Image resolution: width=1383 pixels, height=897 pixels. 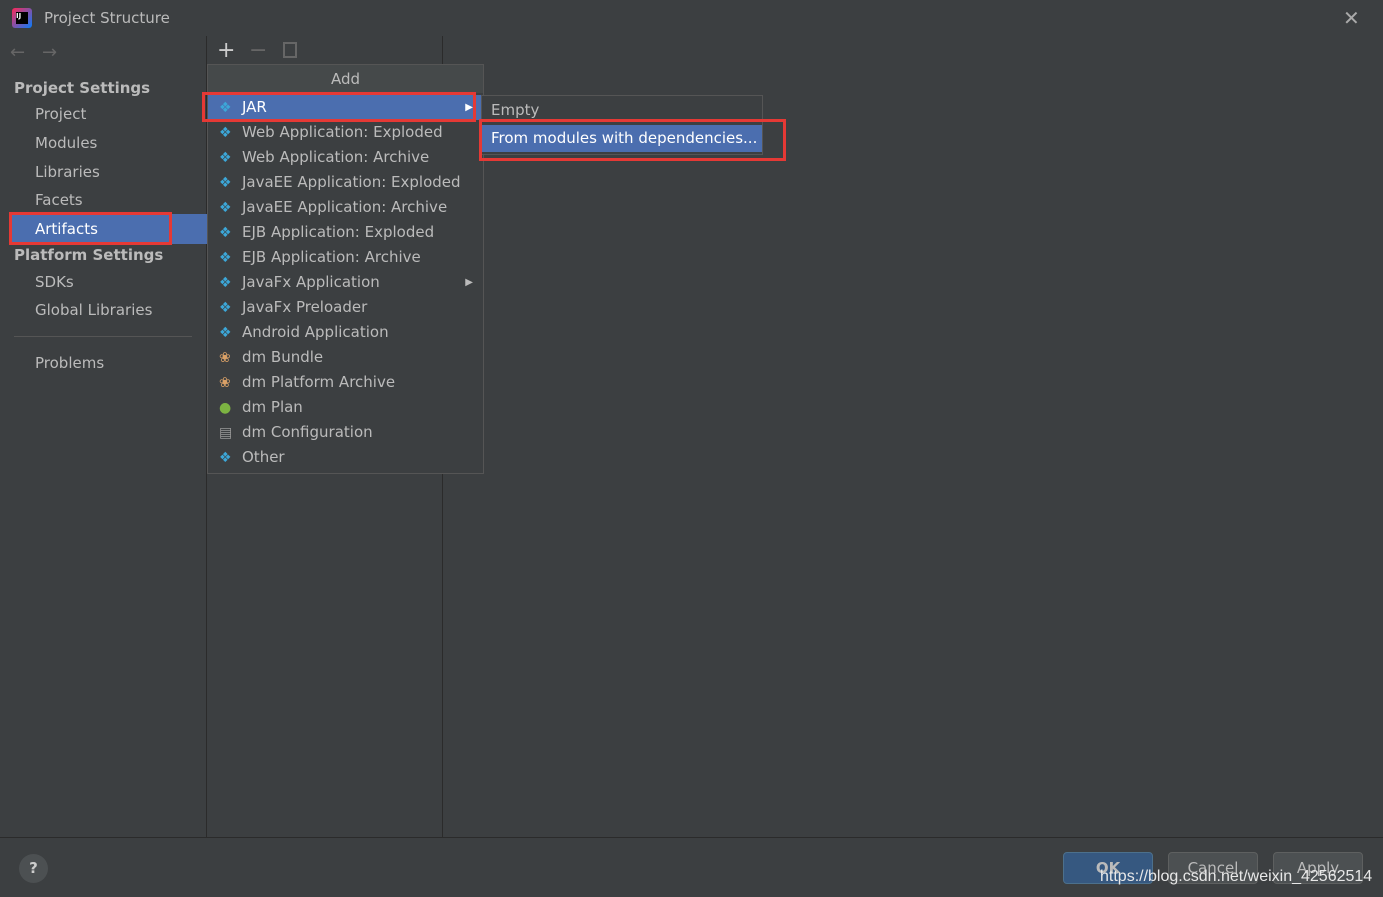 What do you see at coordinates (345, 357) in the screenshot?
I see `menu-item-dm-bundle: ❀ dm Bundle` at bounding box center [345, 357].